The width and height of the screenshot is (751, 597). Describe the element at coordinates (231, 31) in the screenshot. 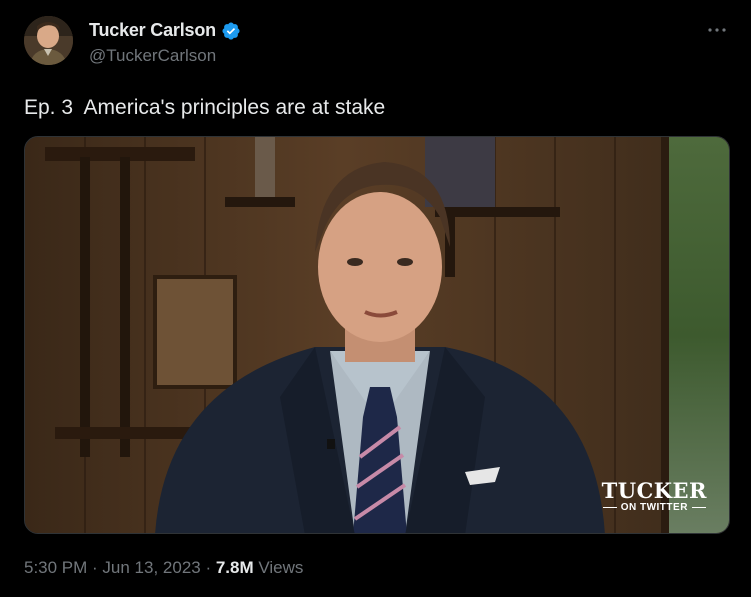

I see `verified-badge-icon` at that location.